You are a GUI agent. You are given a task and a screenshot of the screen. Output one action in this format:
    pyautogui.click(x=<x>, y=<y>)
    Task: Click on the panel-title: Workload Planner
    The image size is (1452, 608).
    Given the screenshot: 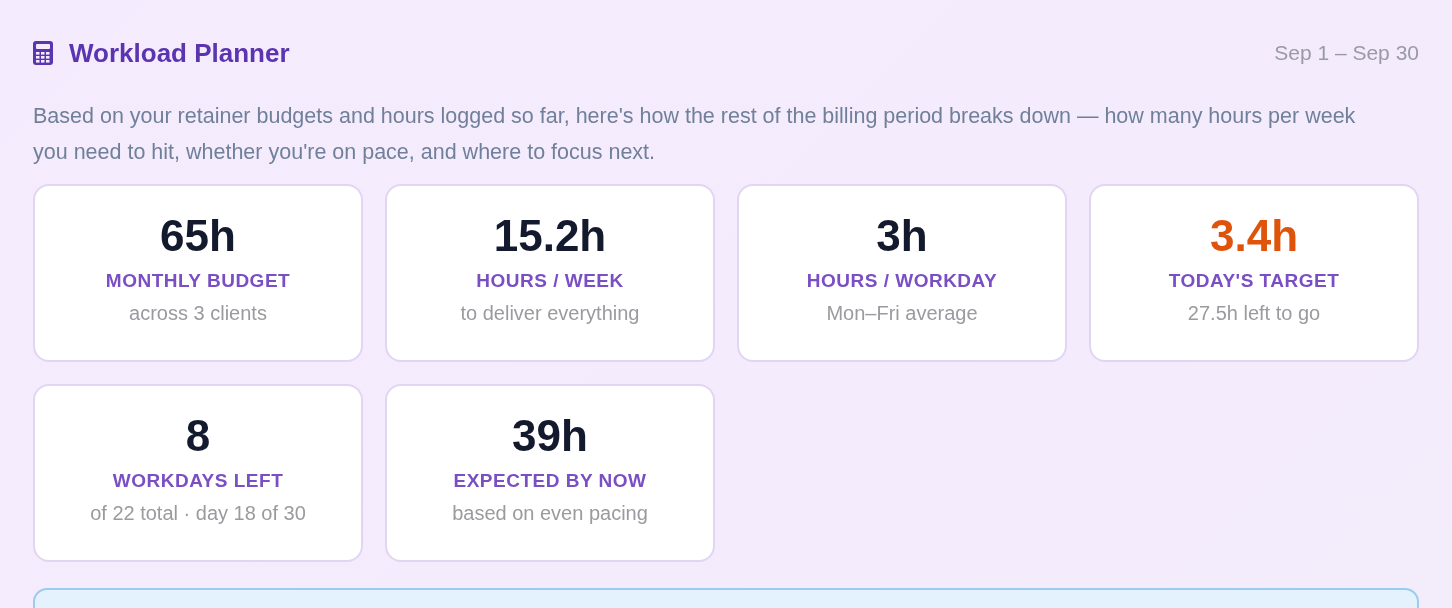 What is the action you would take?
    pyautogui.click(x=179, y=53)
    